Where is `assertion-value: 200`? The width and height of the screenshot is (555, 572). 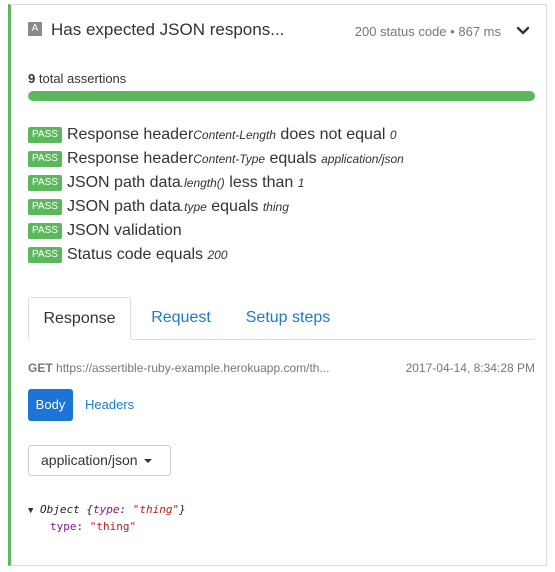
assertion-value: 200 is located at coordinates (217, 255).